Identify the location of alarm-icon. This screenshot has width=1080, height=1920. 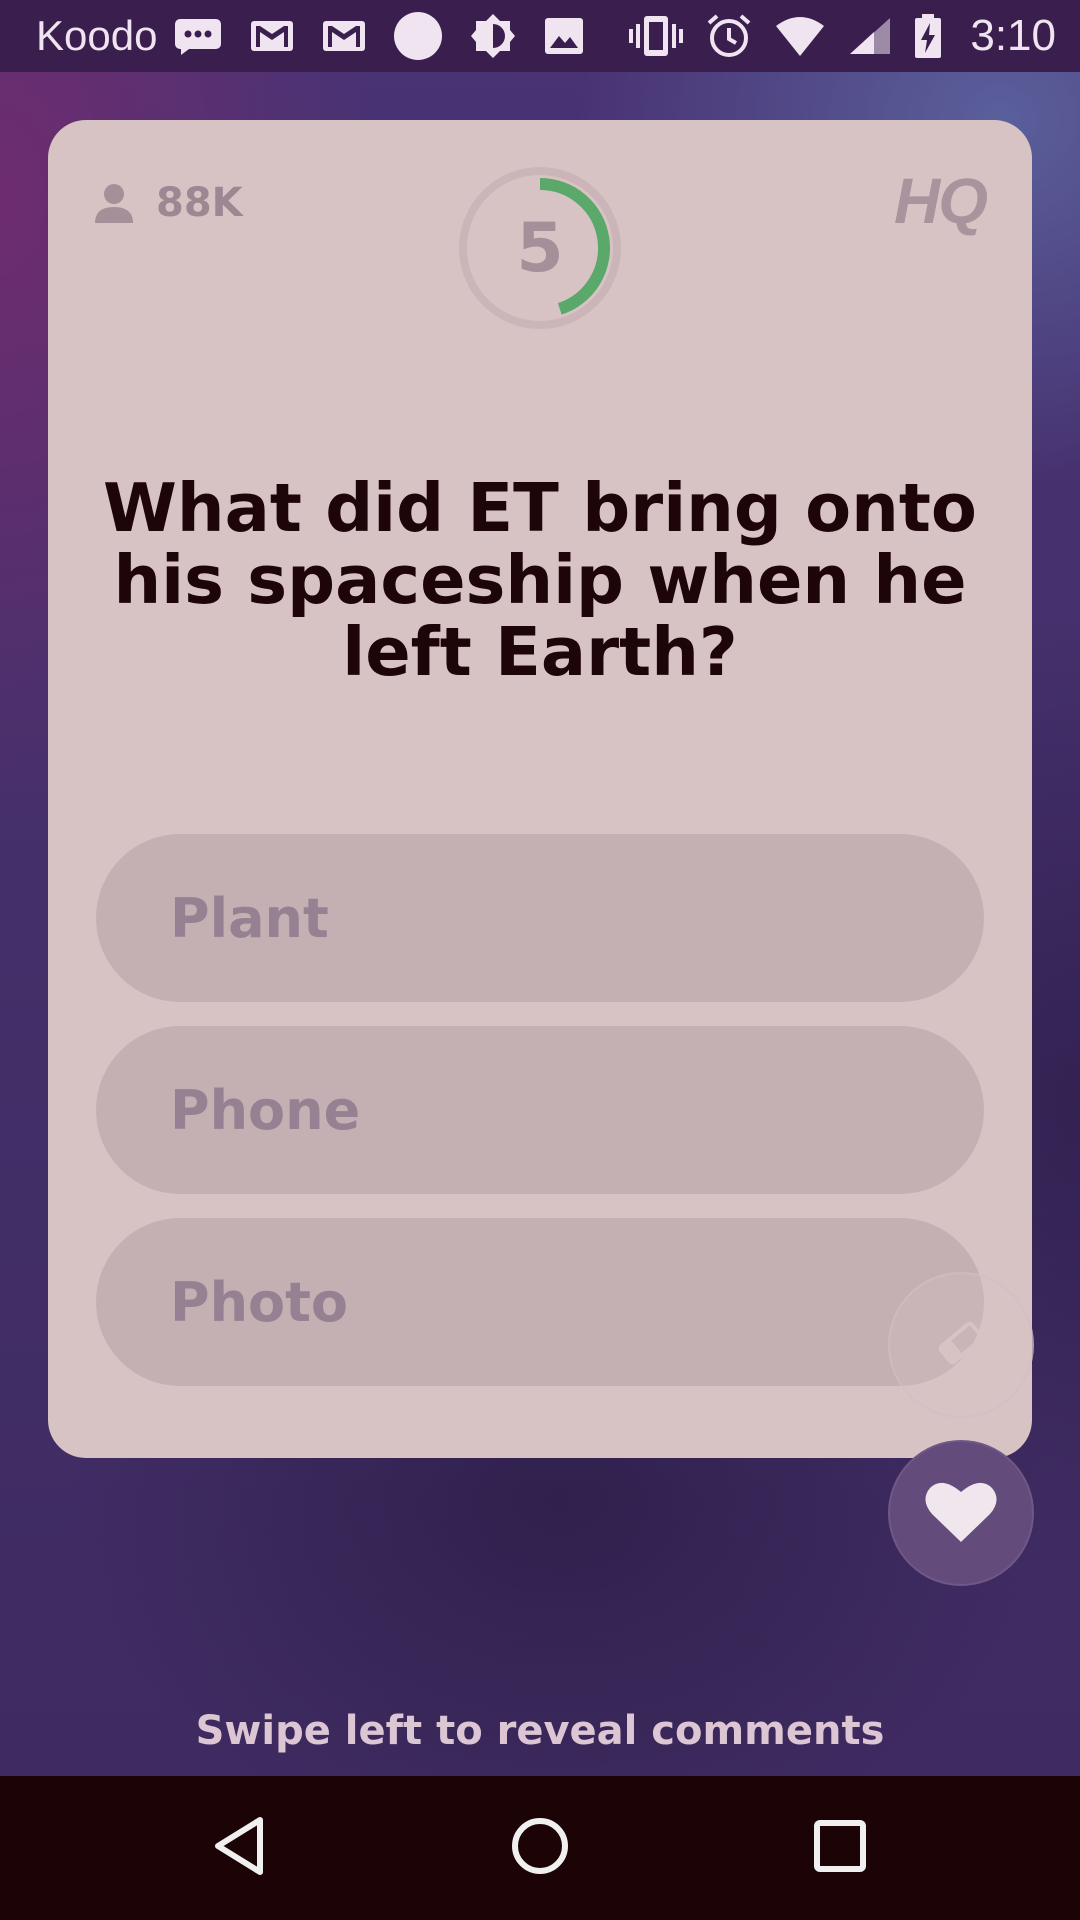
(729, 36).